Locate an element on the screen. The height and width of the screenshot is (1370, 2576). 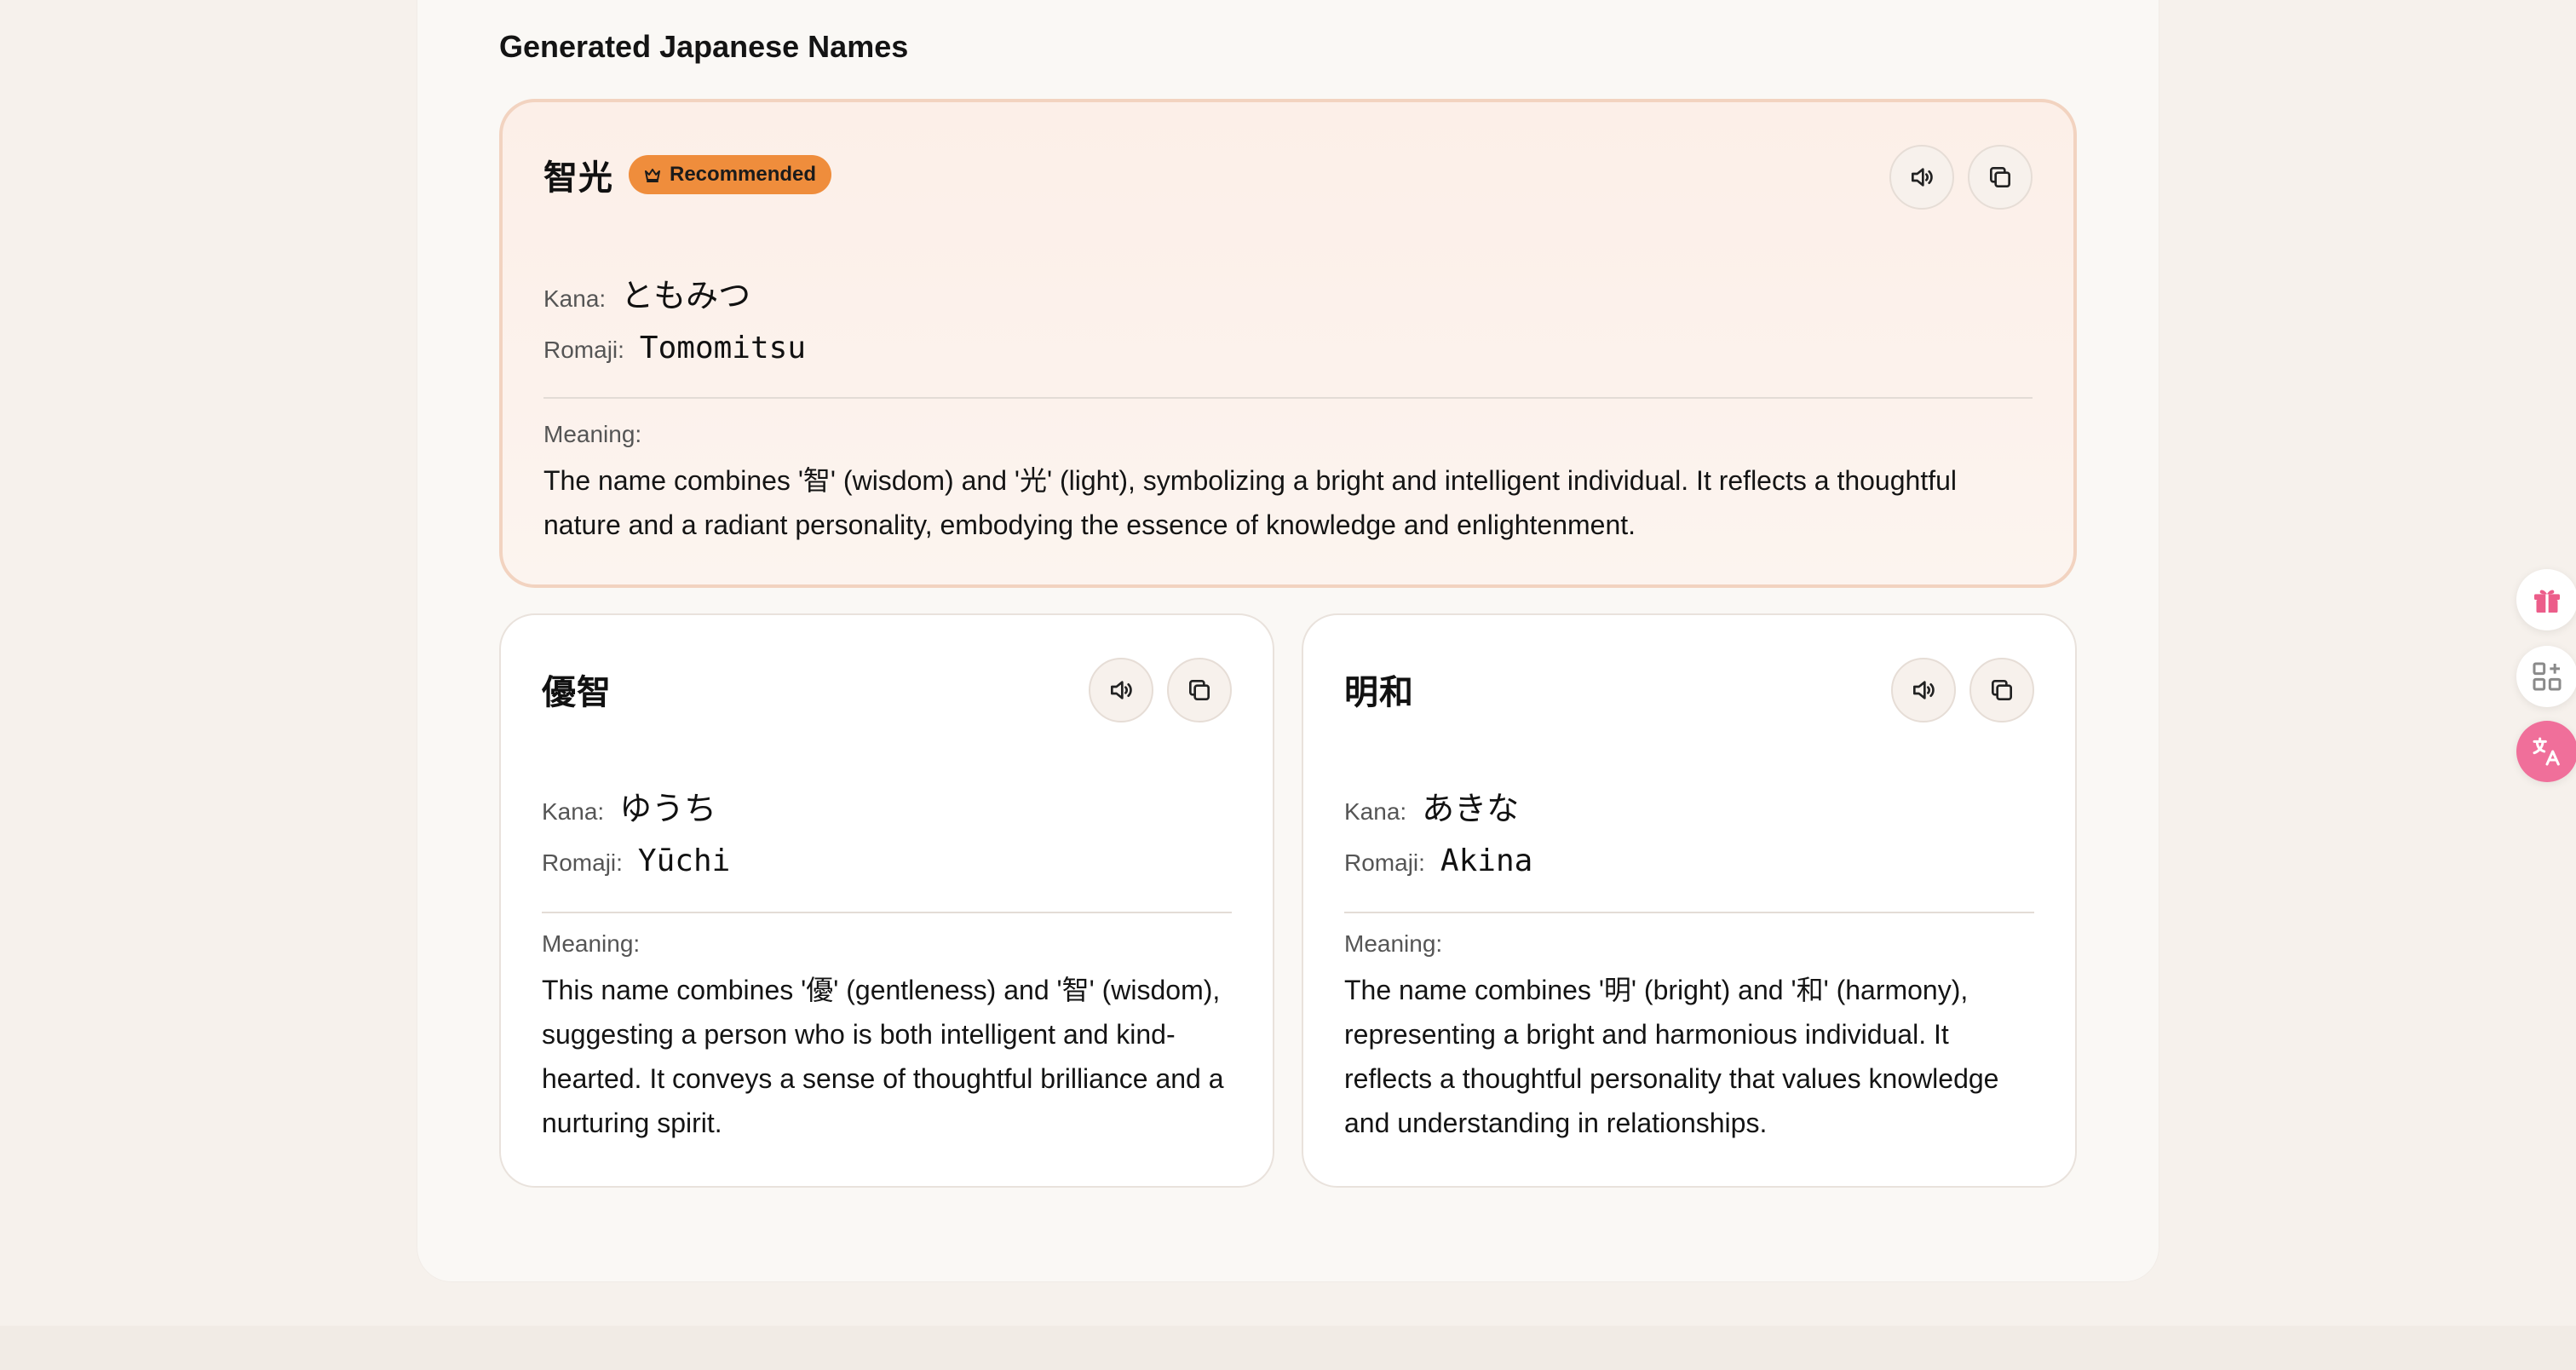
name-kanji: 智光 is located at coordinates (578, 178).